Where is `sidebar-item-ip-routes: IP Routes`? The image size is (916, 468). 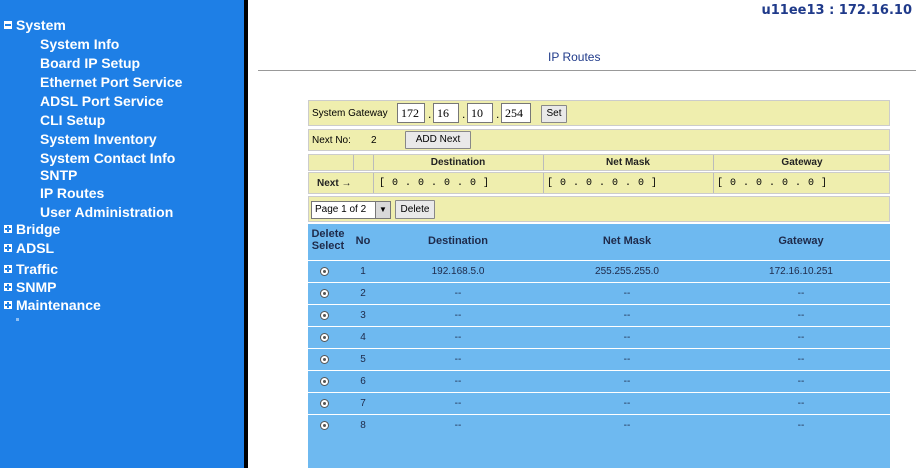
sidebar-item-ip-routes: IP Routes is located at coordinates (72, 193).